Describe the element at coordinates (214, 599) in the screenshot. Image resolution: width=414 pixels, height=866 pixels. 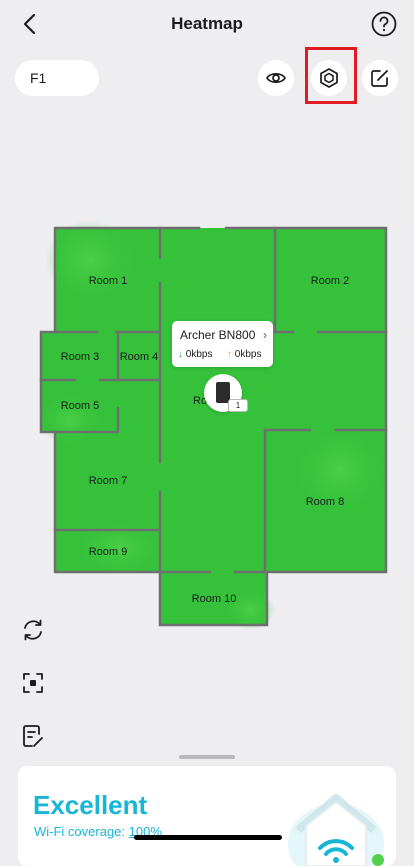
I see `room-label: Room 10` at that location.